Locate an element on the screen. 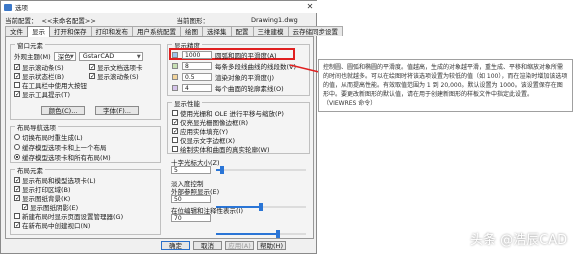 The image size is (574, 254). polyline-segments-label: 每条多段线曲线的线段数(V) is located at coordinates (256, 67).